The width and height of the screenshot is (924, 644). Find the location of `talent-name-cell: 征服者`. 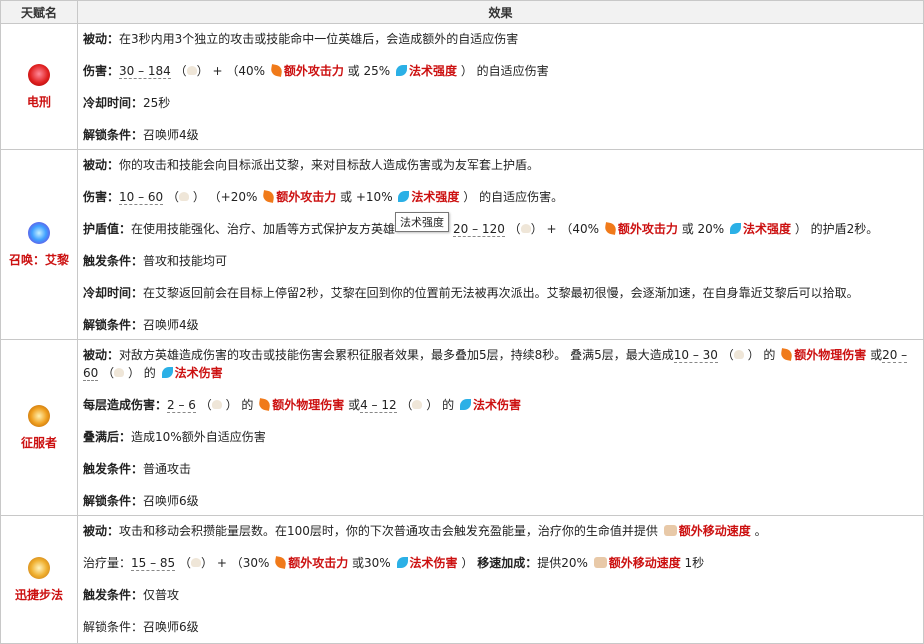

talent-name-cell: 征服者 is located at coordinates (39, 427).